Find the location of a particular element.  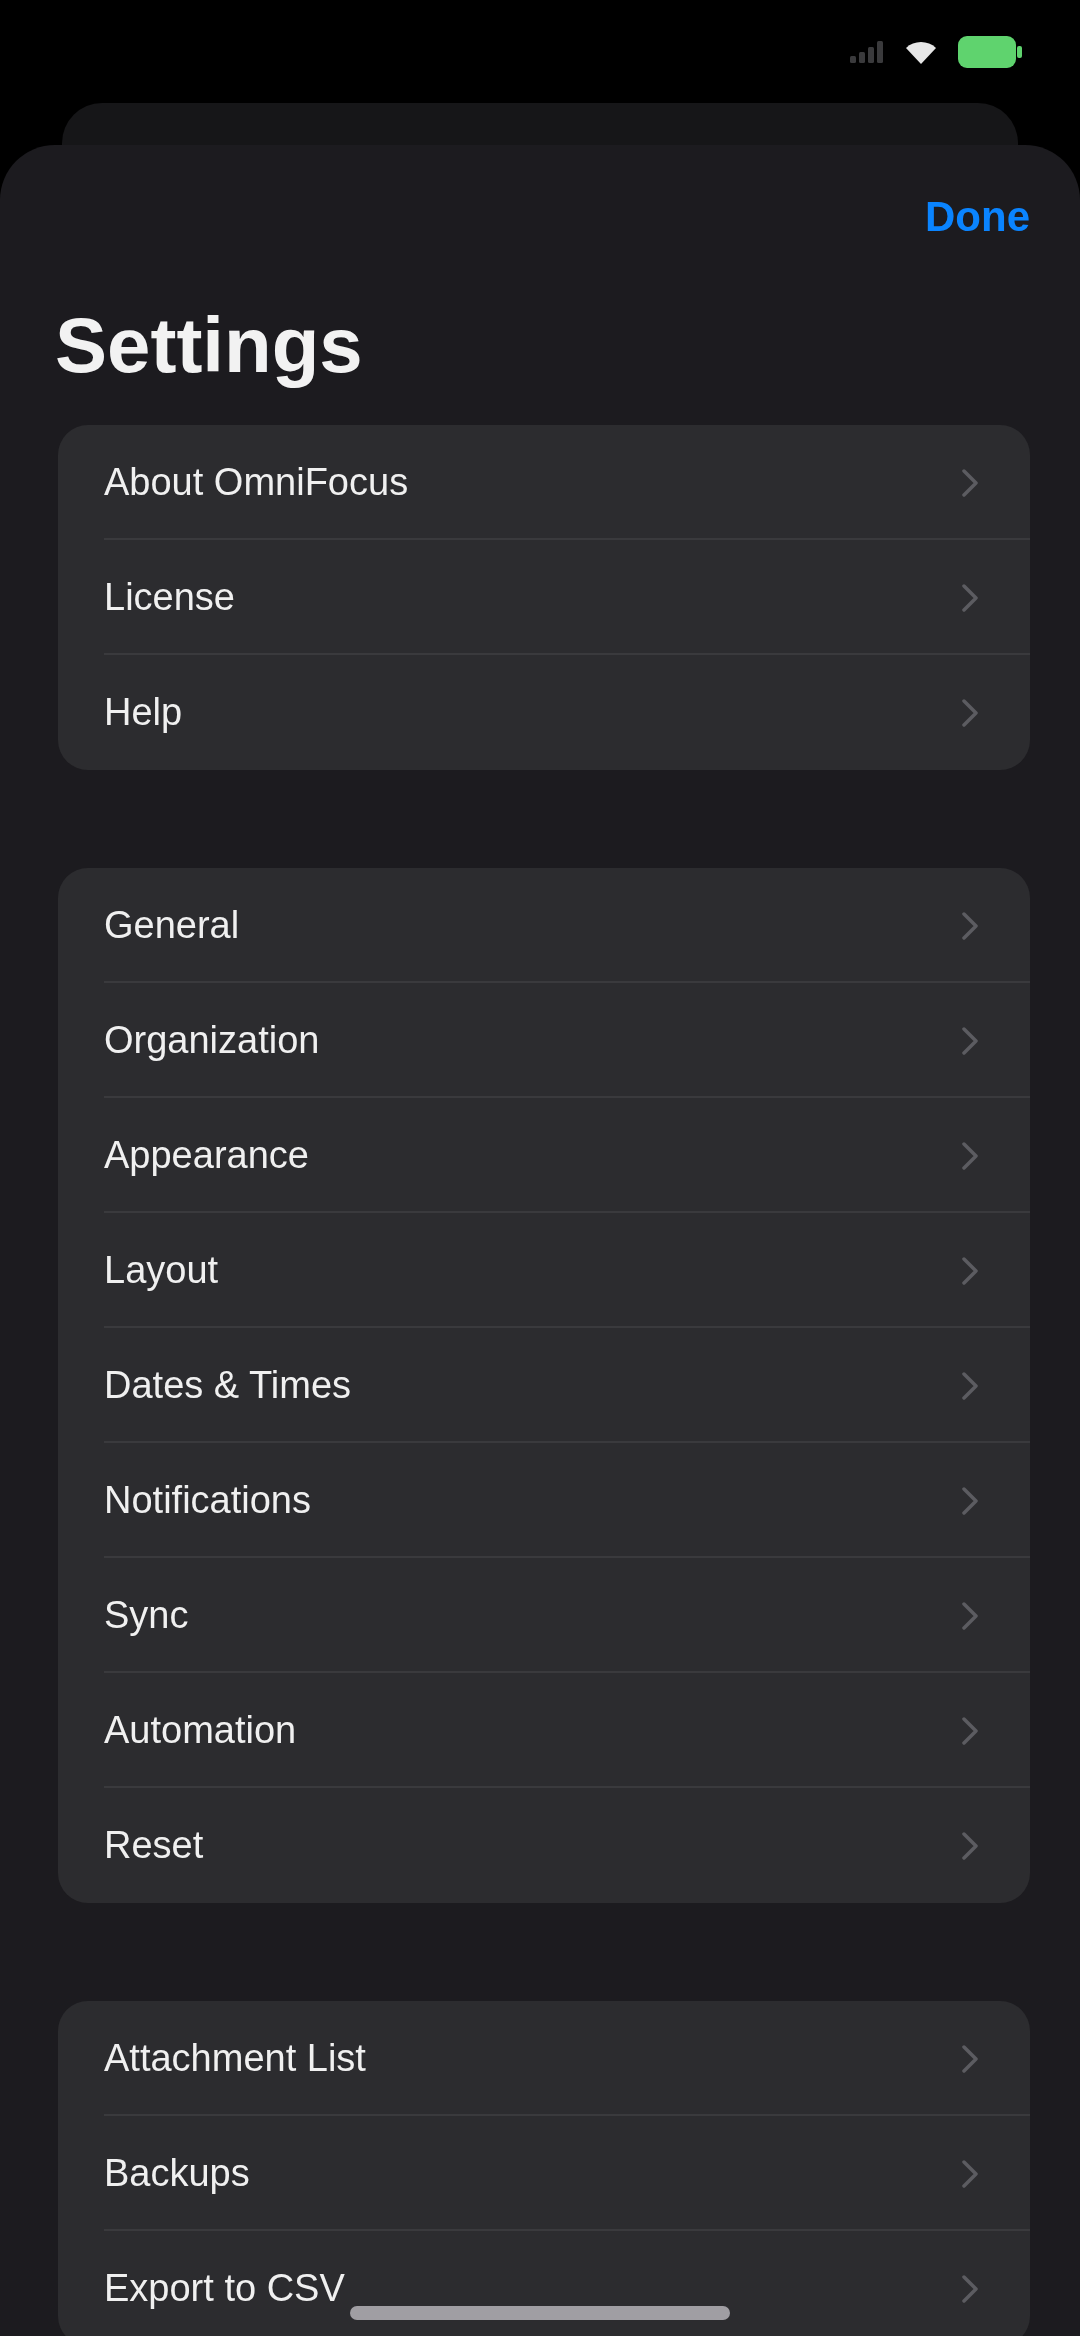

settings-row: General is located at coordinates (544, 925).